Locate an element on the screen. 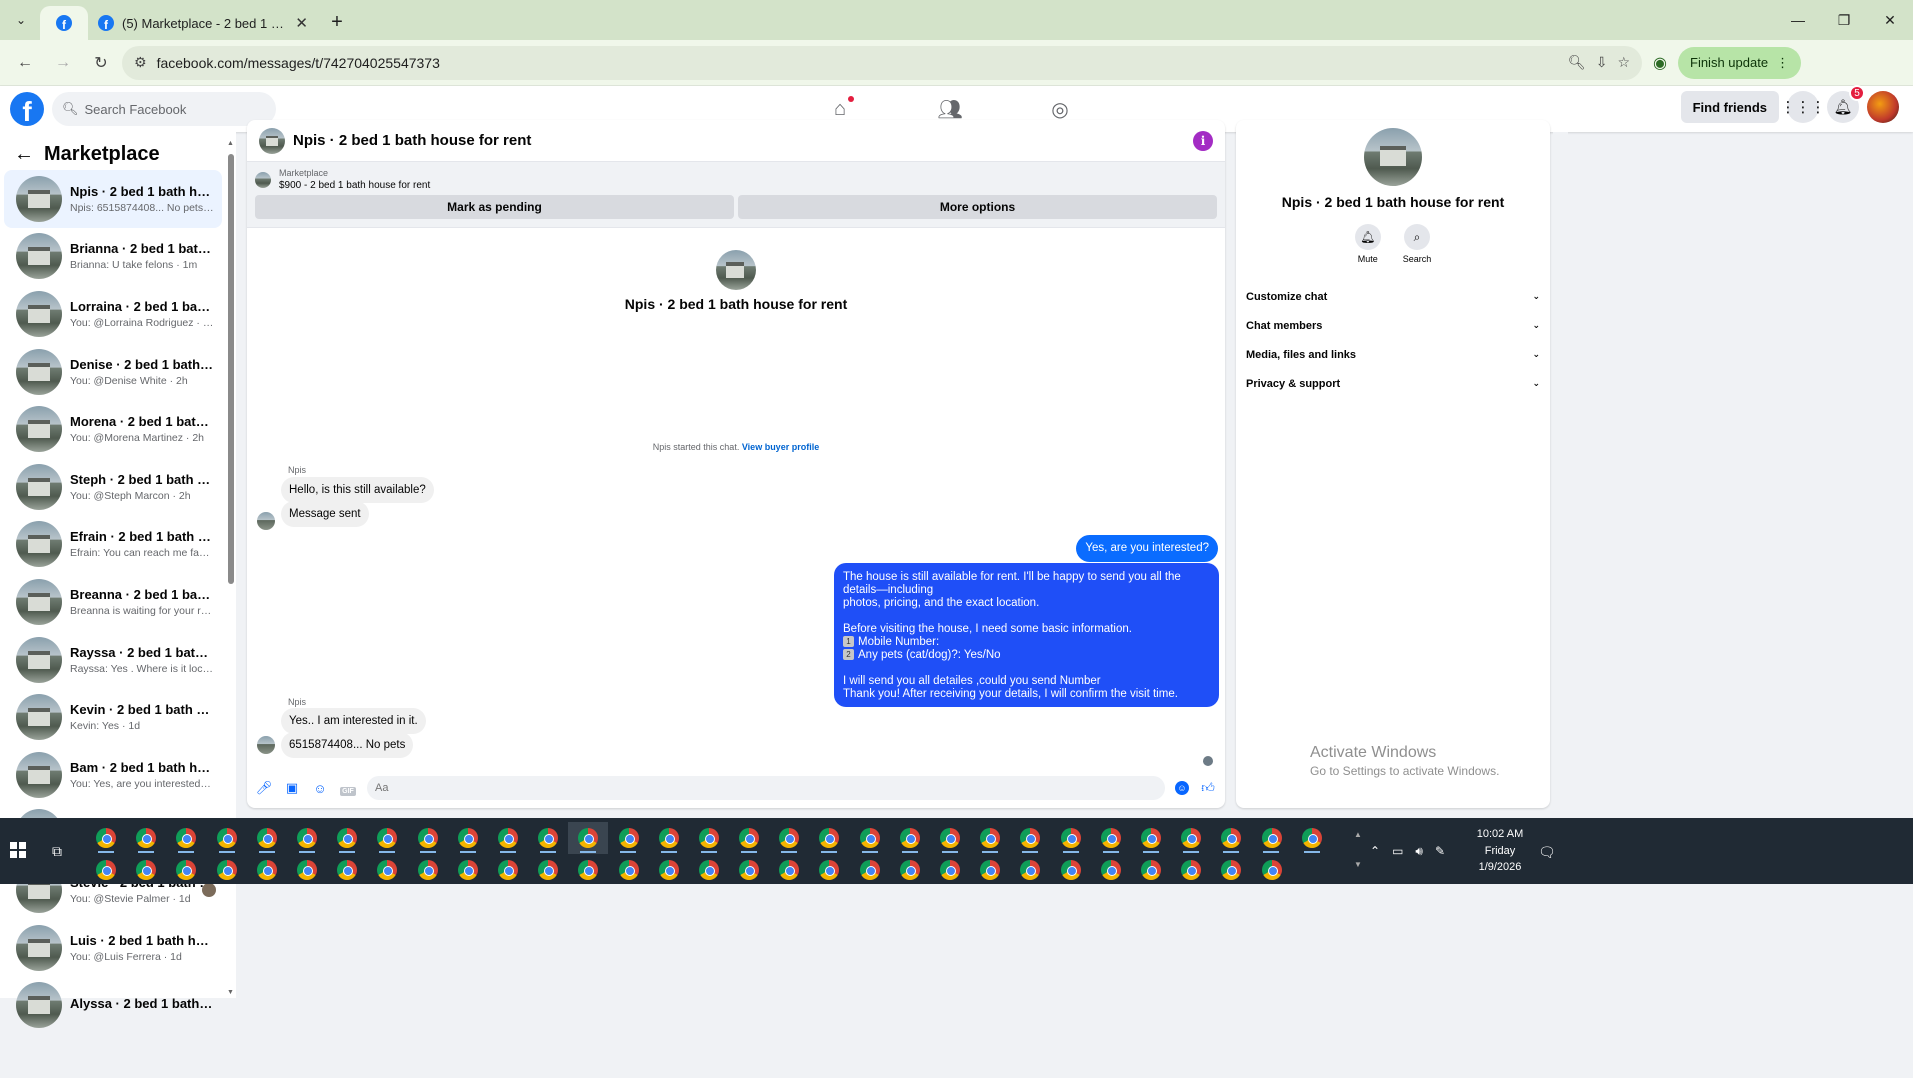 The height and width of the screenshot is (1078, 1913). view-buyer-profile-link: View buyer profile is located at coordinates (780, 447).